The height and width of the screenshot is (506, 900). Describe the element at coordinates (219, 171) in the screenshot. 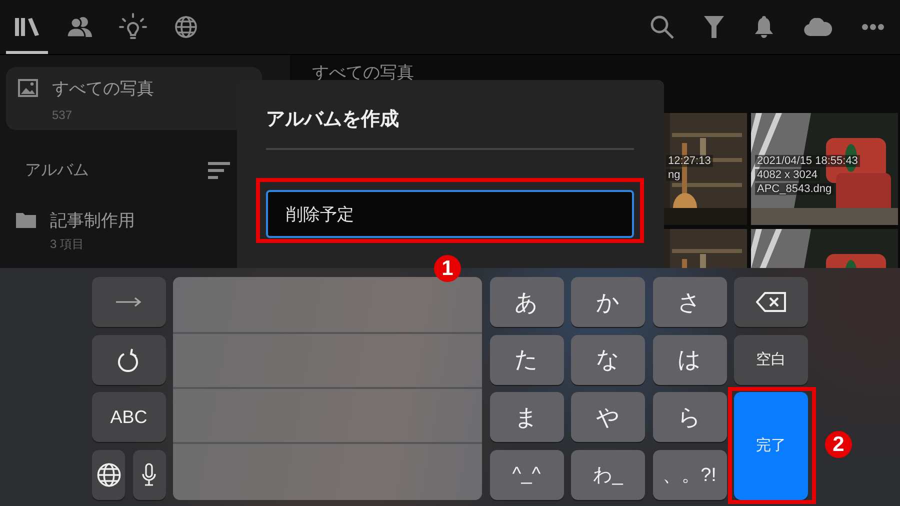

I see `sort-icon` at that location.